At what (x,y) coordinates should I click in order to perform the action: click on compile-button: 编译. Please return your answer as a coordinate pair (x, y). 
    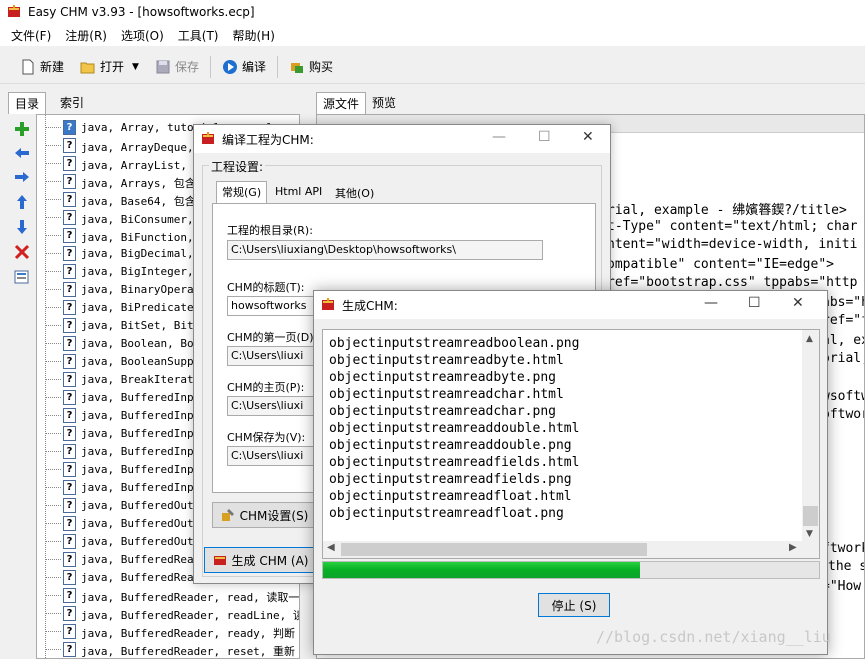
    Looking at the image, I should click on (244, 67).